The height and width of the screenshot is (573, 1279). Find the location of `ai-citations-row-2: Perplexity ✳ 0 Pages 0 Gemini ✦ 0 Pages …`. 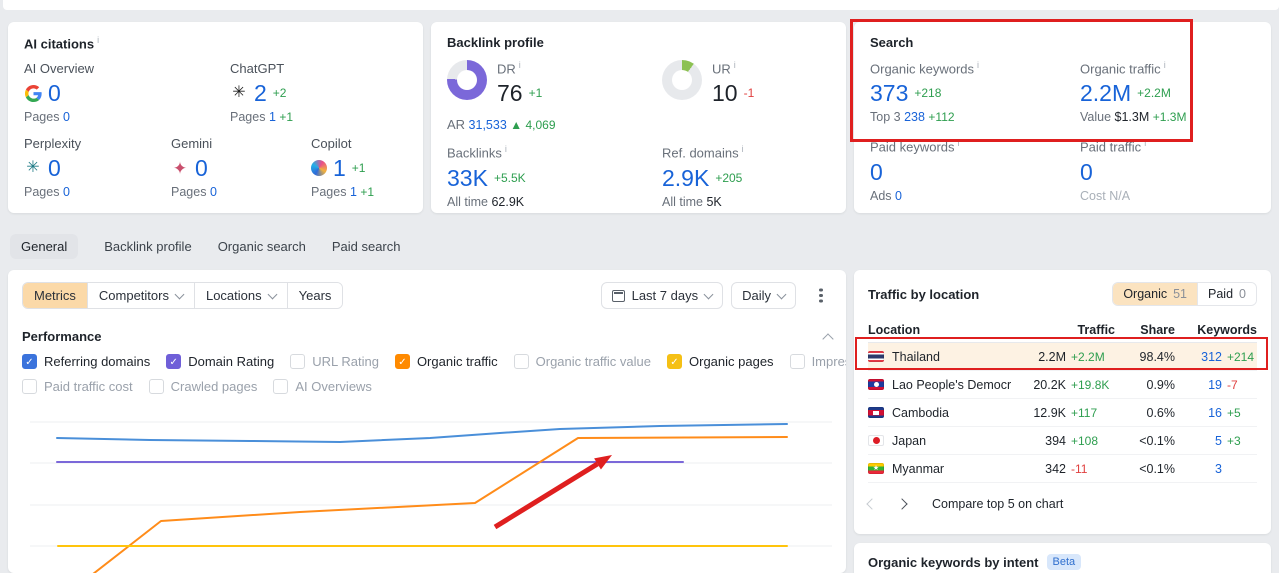

ai-citations-row-2: Perplexity ✳ 0 Pages 0 Gemini ✦ 0 Pages … is located at coordinates (215, 168).